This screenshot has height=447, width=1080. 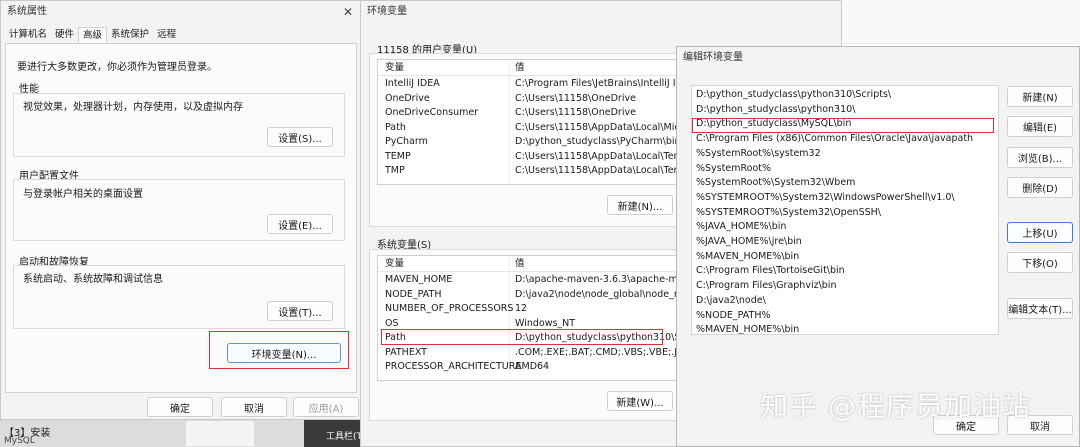 What do you see at coordinates (412, 83) in the screenshot?
I see `variable-name: IntelliJ IDEA` at bounding box center [412, 83].